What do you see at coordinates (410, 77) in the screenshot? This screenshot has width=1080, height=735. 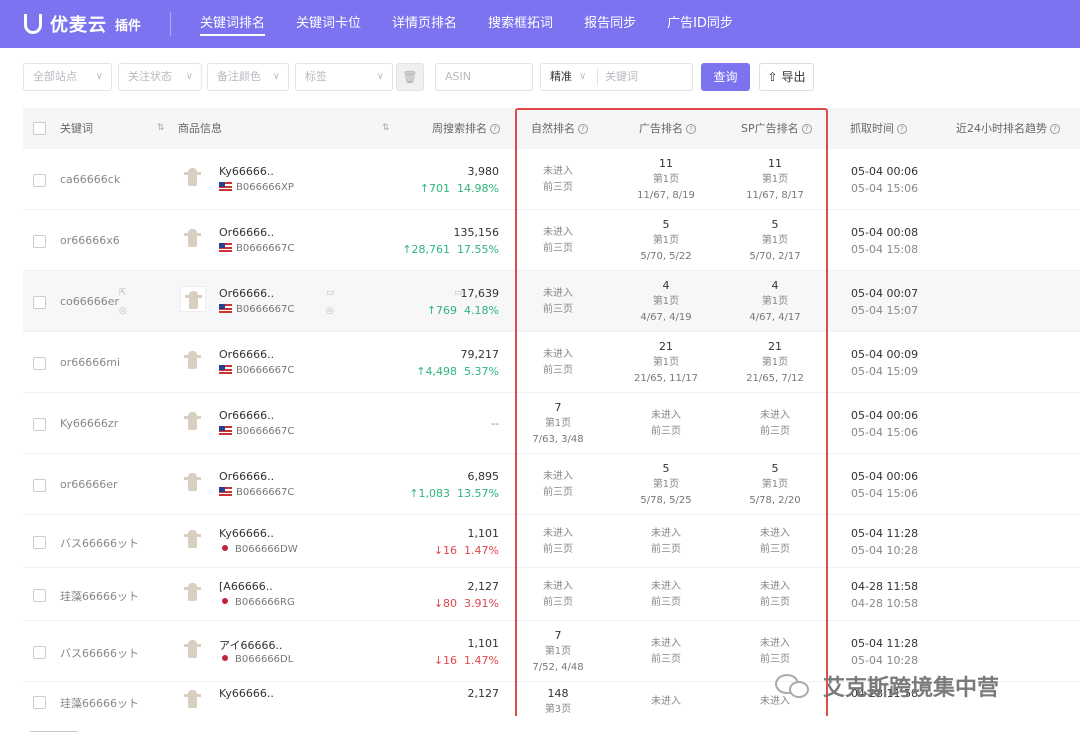 I see `trash-icon: 🗑` at bounding box center [410, 77].